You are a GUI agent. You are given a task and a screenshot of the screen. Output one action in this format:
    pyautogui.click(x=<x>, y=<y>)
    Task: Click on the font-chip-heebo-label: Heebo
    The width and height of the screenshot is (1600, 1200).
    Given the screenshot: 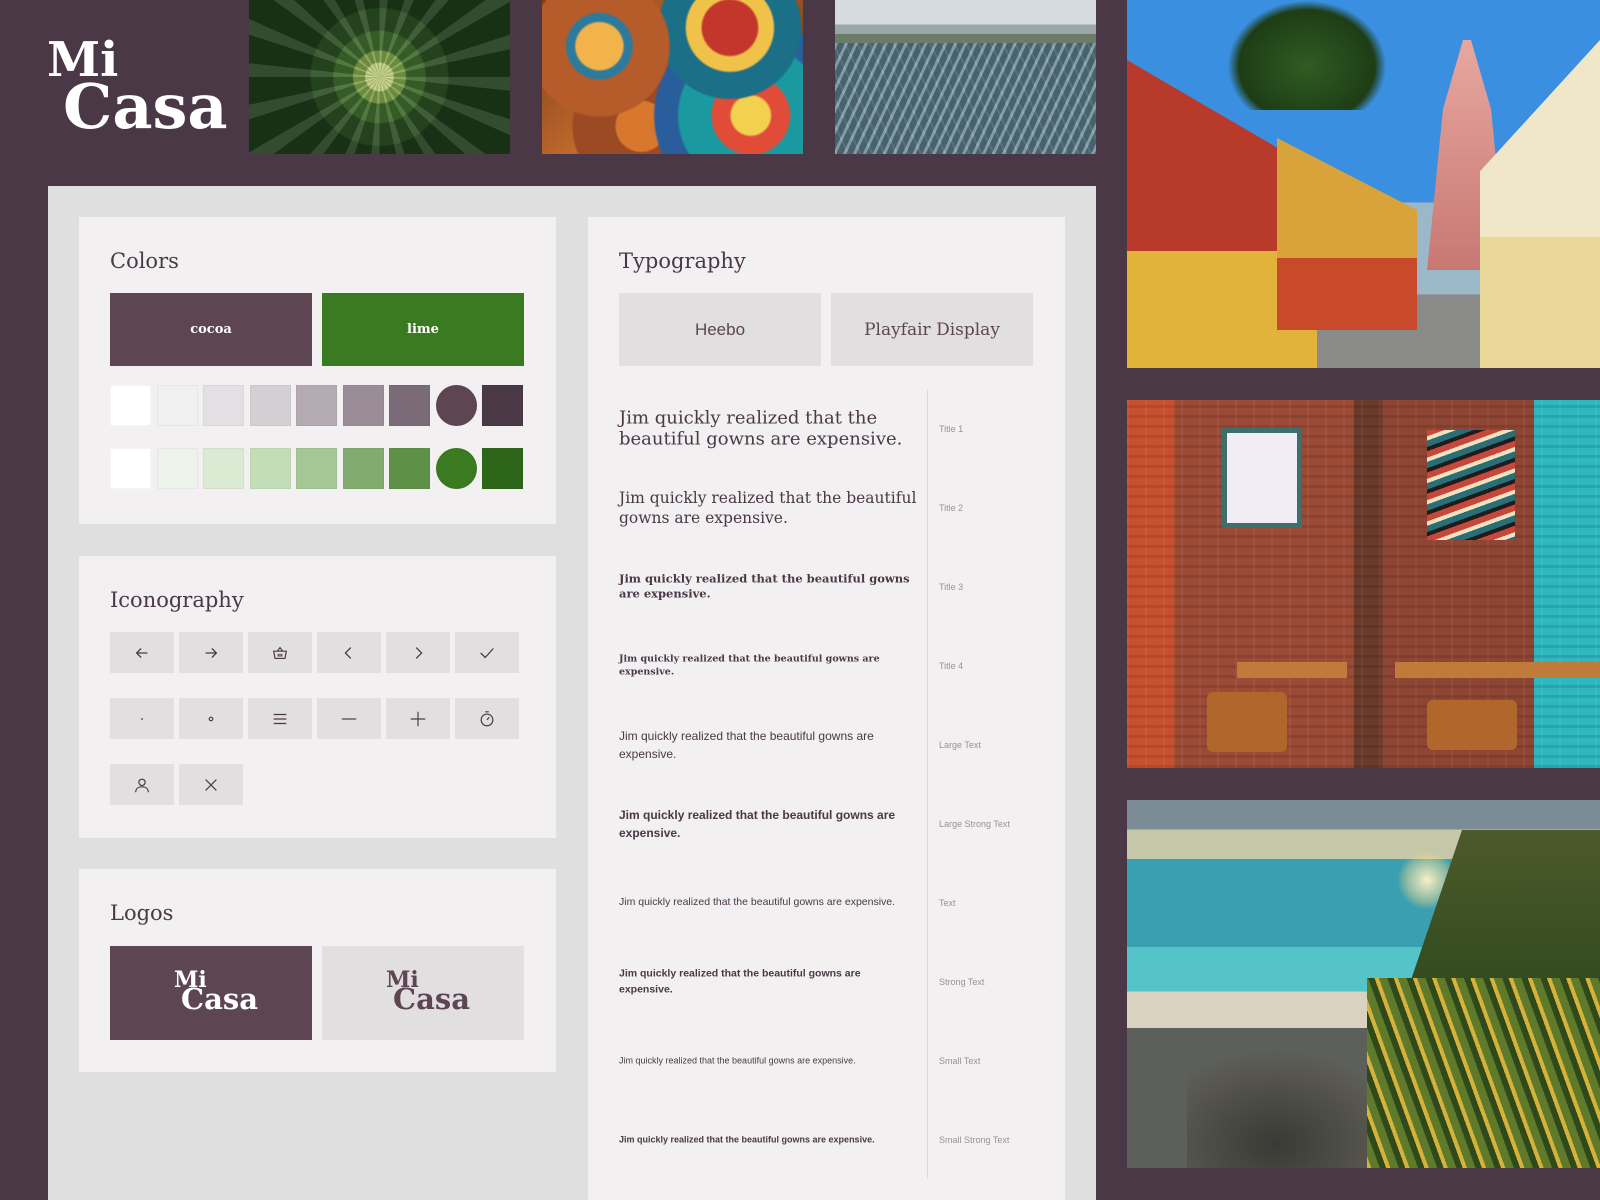 What is the action you would take?
    pyautogui.click(x=720, y=329)
    